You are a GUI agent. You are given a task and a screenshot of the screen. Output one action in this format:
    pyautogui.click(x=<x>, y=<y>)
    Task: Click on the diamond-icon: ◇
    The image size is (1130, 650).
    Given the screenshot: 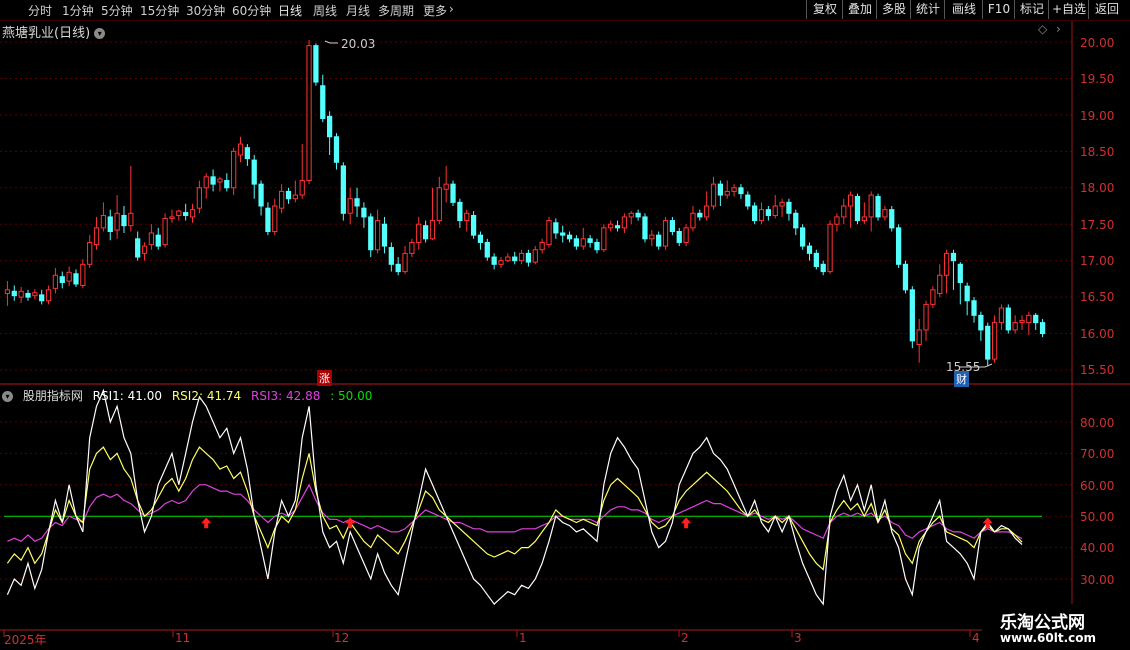 What is the action you would take?
    pyautogui.click(x=1042, y=29)
    